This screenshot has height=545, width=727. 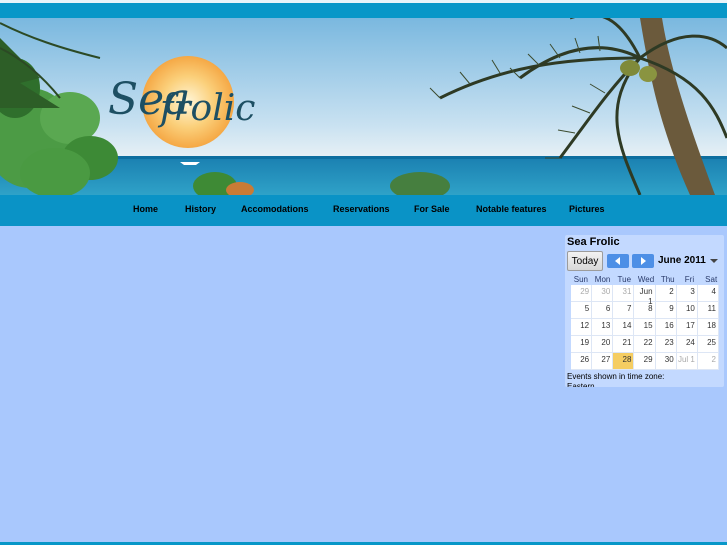 I want to click on calendar-day-today: 28, so click(x=624, y=361).